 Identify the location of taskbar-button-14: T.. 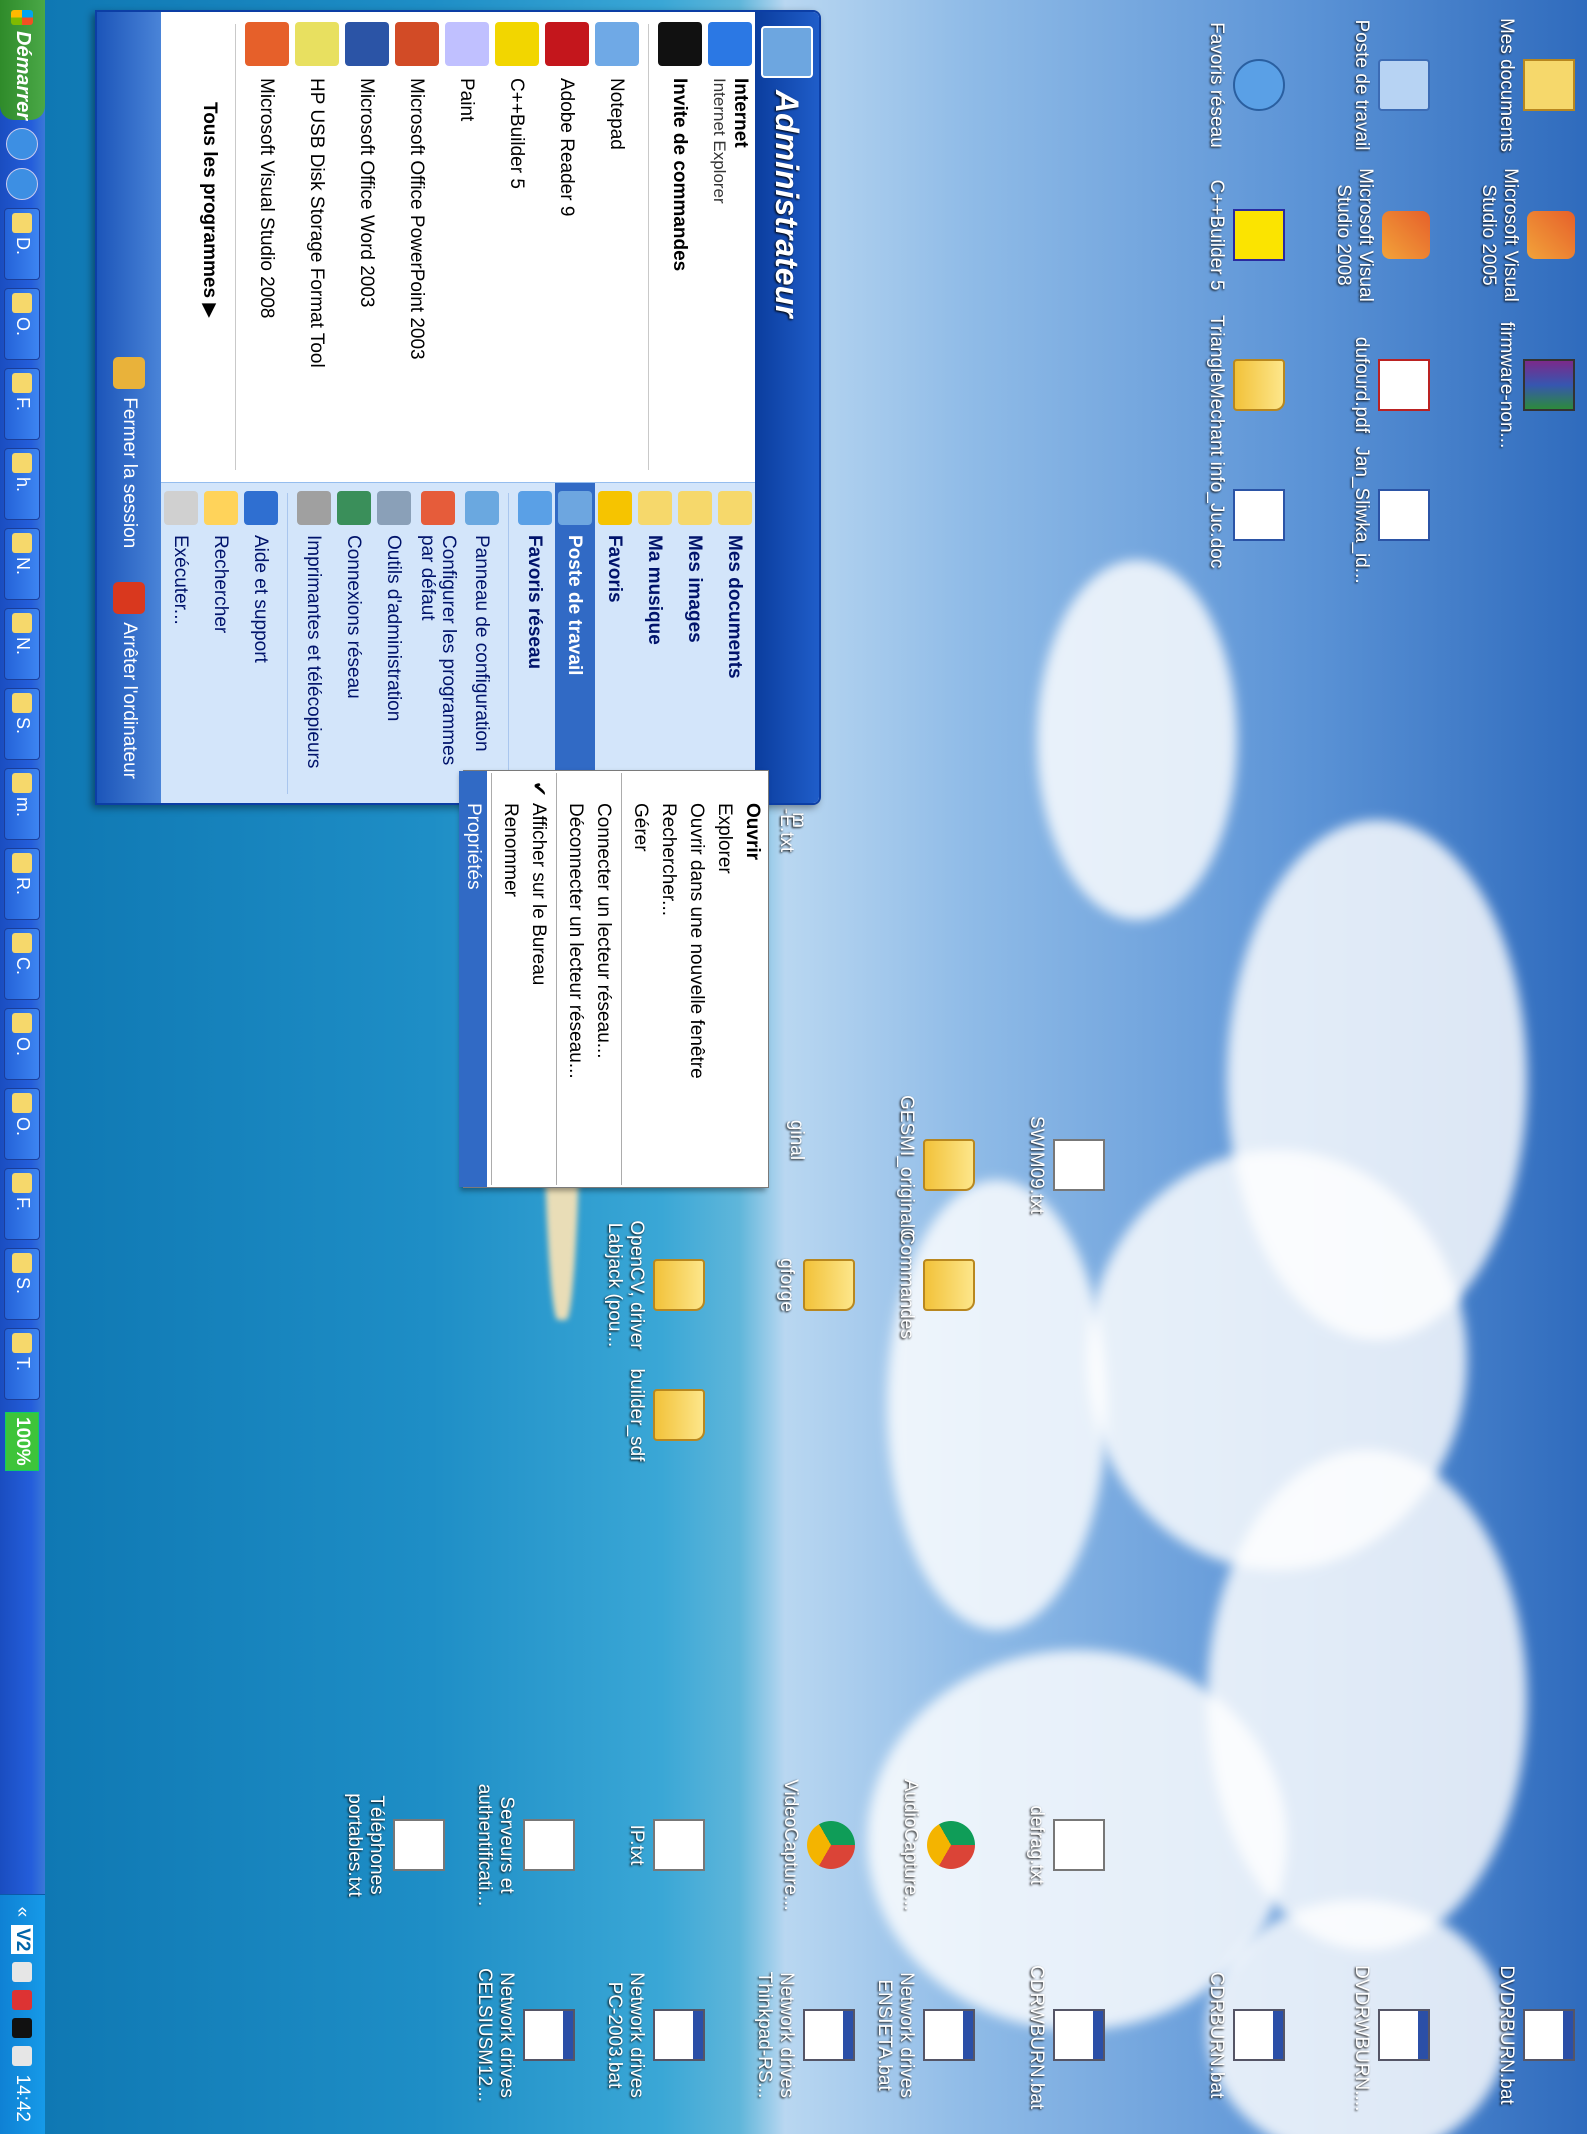
(22, 1364).